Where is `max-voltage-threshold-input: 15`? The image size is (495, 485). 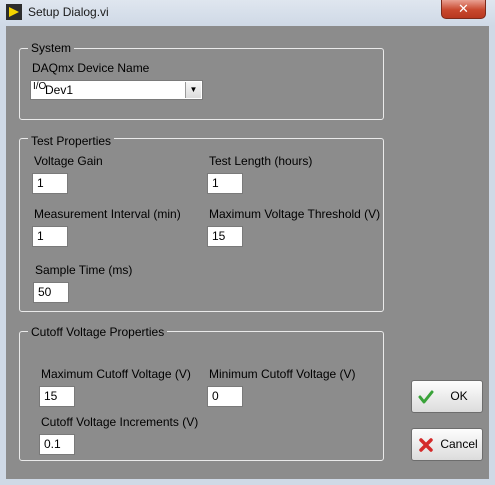 max-voltage-threshold-input: 15 is located at coordinates (225, 236).